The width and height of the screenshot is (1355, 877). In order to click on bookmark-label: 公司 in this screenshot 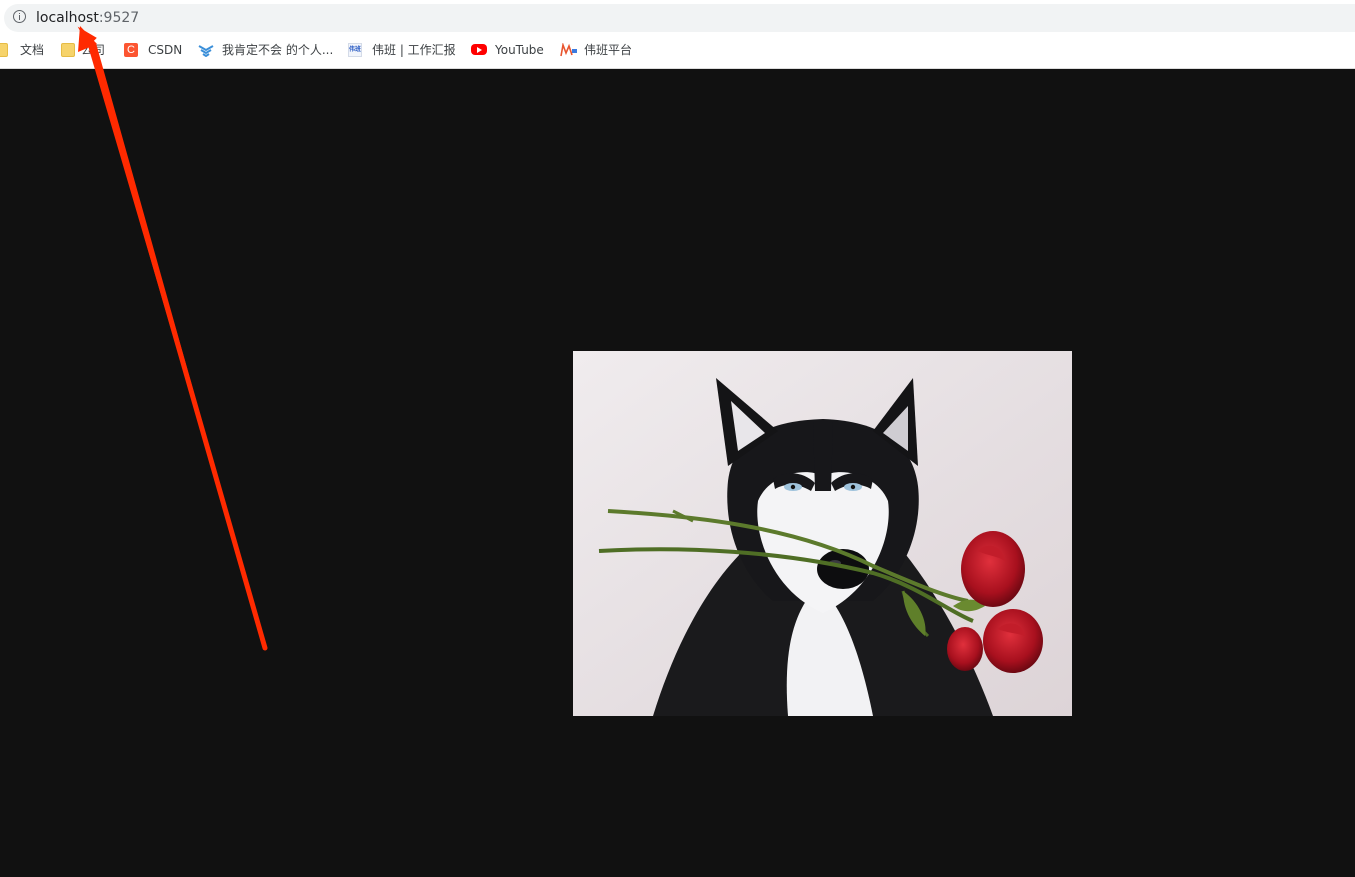, I will do `click(93, 50)`.